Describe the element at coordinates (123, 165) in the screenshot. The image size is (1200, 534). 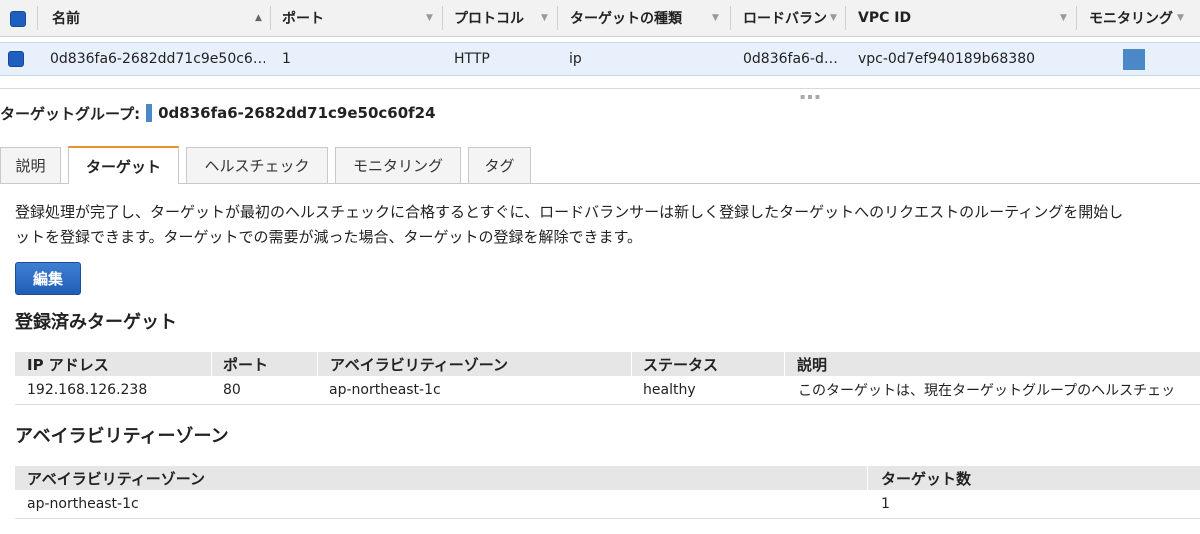
I see `tab-targets: ターゲット` at that location.